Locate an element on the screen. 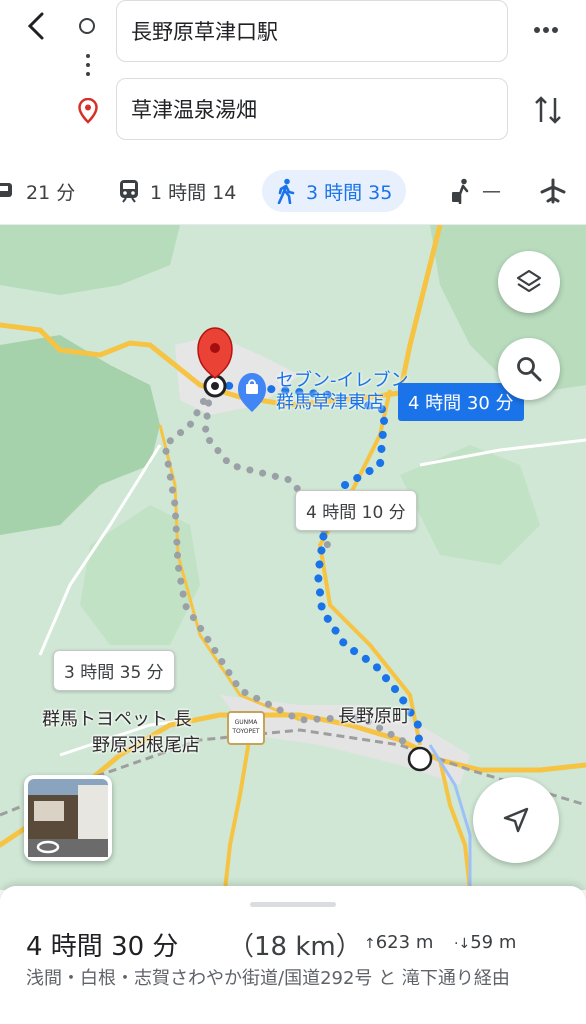 This screenshot has height=1024, width=586. toyopet-logo-line1: GUNMA is located at coordinates (247, 722).